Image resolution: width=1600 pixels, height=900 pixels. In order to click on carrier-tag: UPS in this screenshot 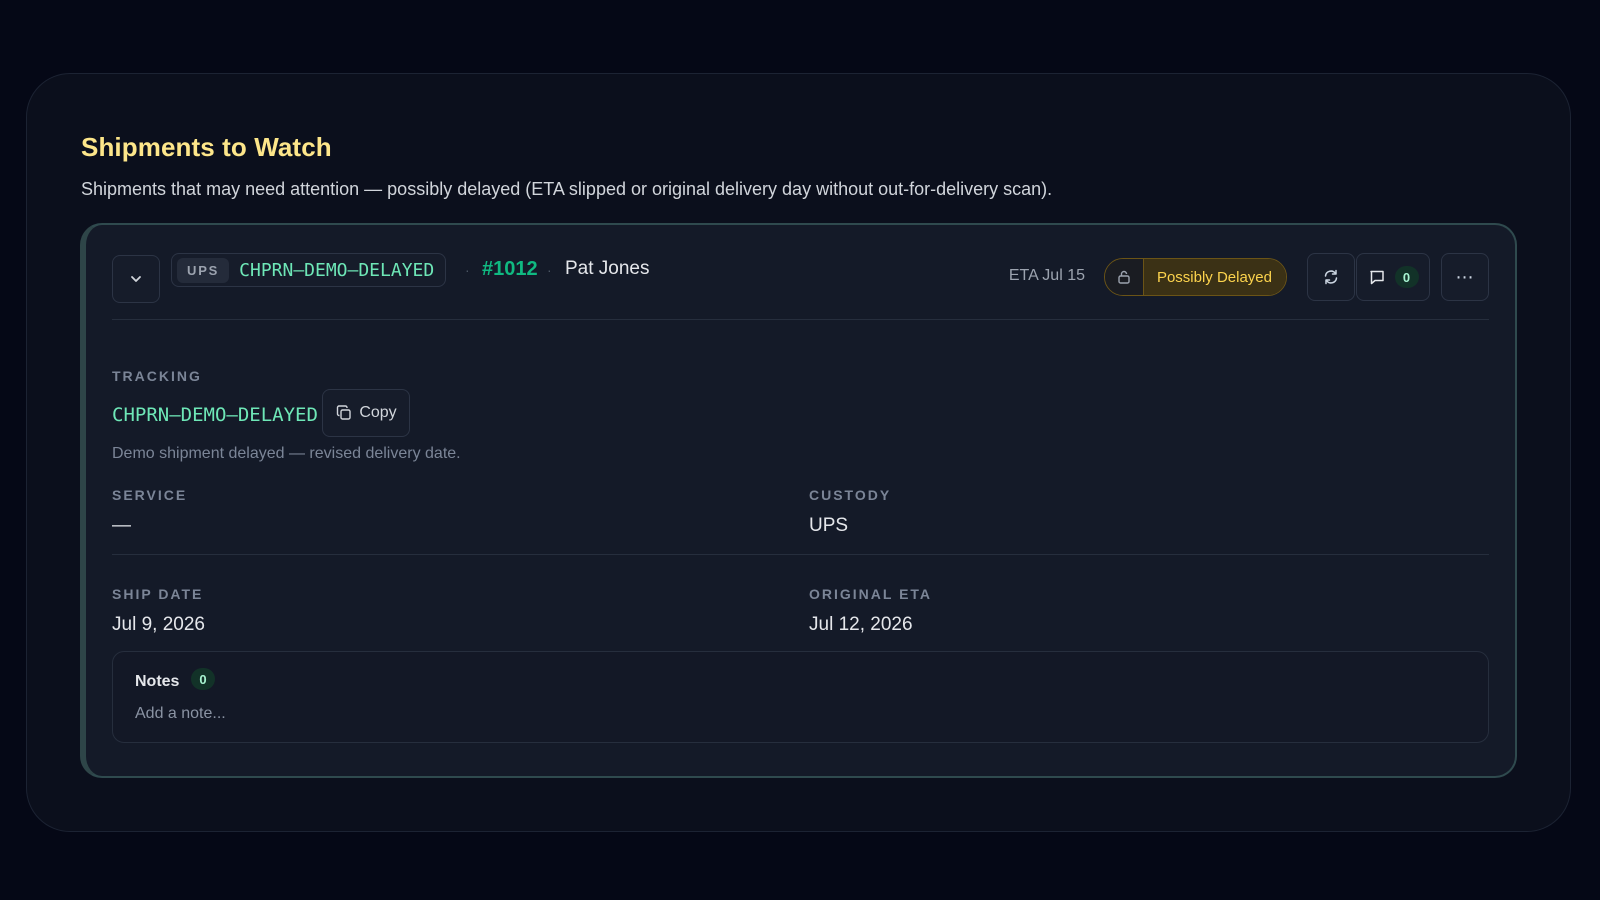, I will do `click(203, 270)`.